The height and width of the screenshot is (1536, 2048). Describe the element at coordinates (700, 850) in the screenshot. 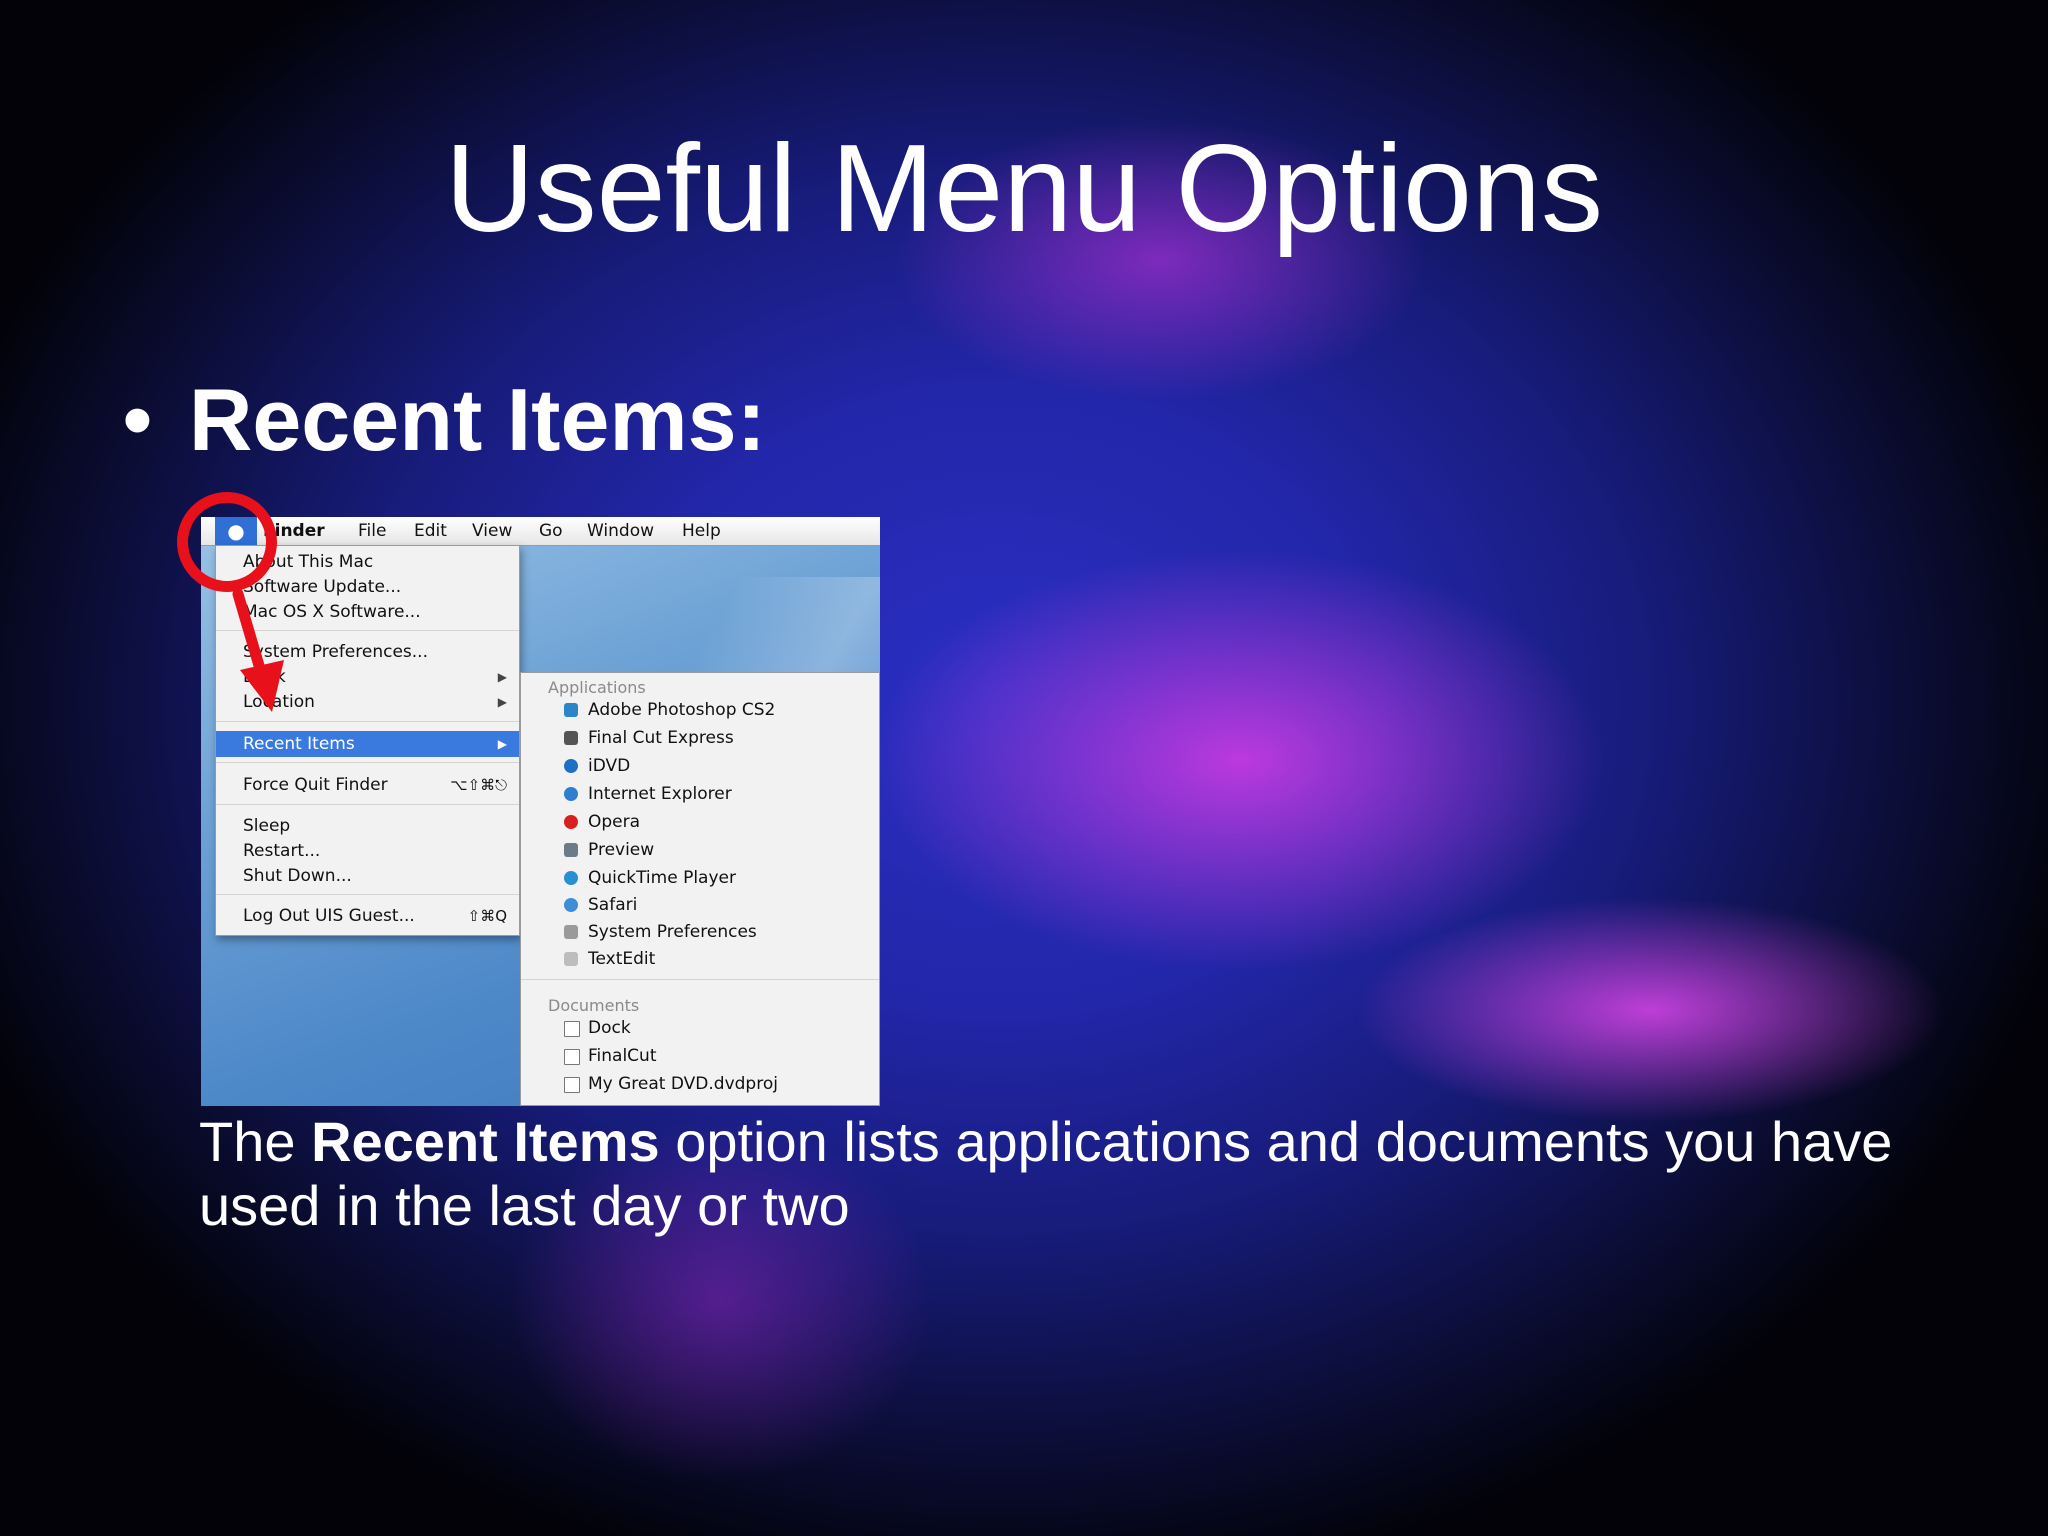

I see `recent-app-item: Preview` at that location.